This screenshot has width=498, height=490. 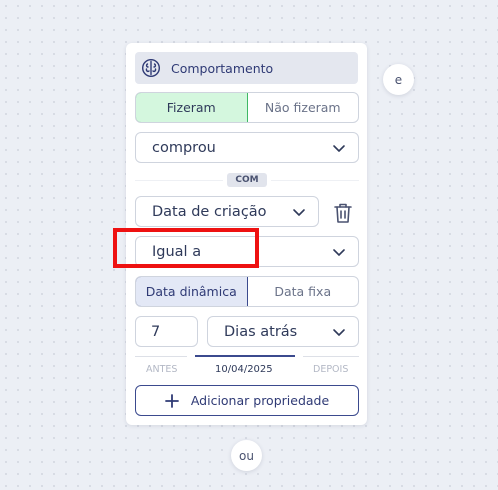 I want to click on date-timeline: ANTES 10/04/2025 DEPOIS, so click(x=247, y=367).